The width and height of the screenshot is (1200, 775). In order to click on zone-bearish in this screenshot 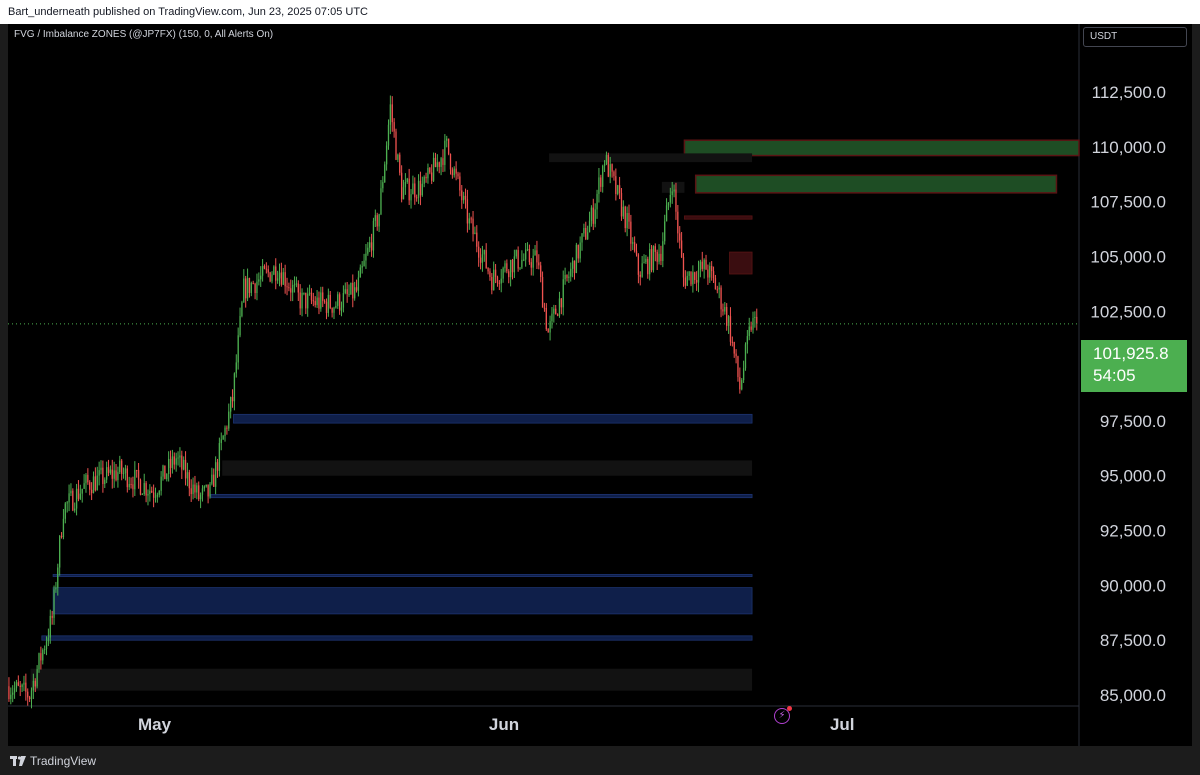, I will do `click(718, 217)`.